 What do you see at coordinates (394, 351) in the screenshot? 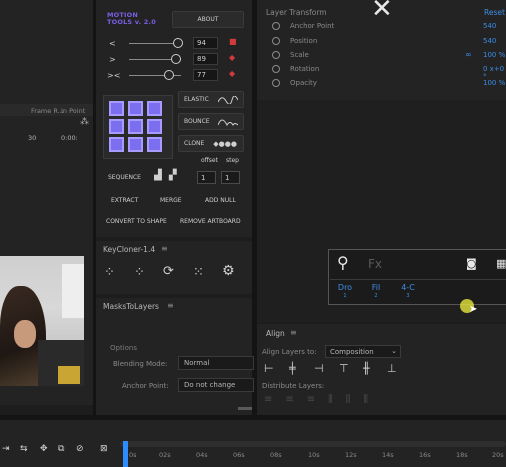
I see `chevron-down-icon: ⌄` at bounding box center [394, 351].